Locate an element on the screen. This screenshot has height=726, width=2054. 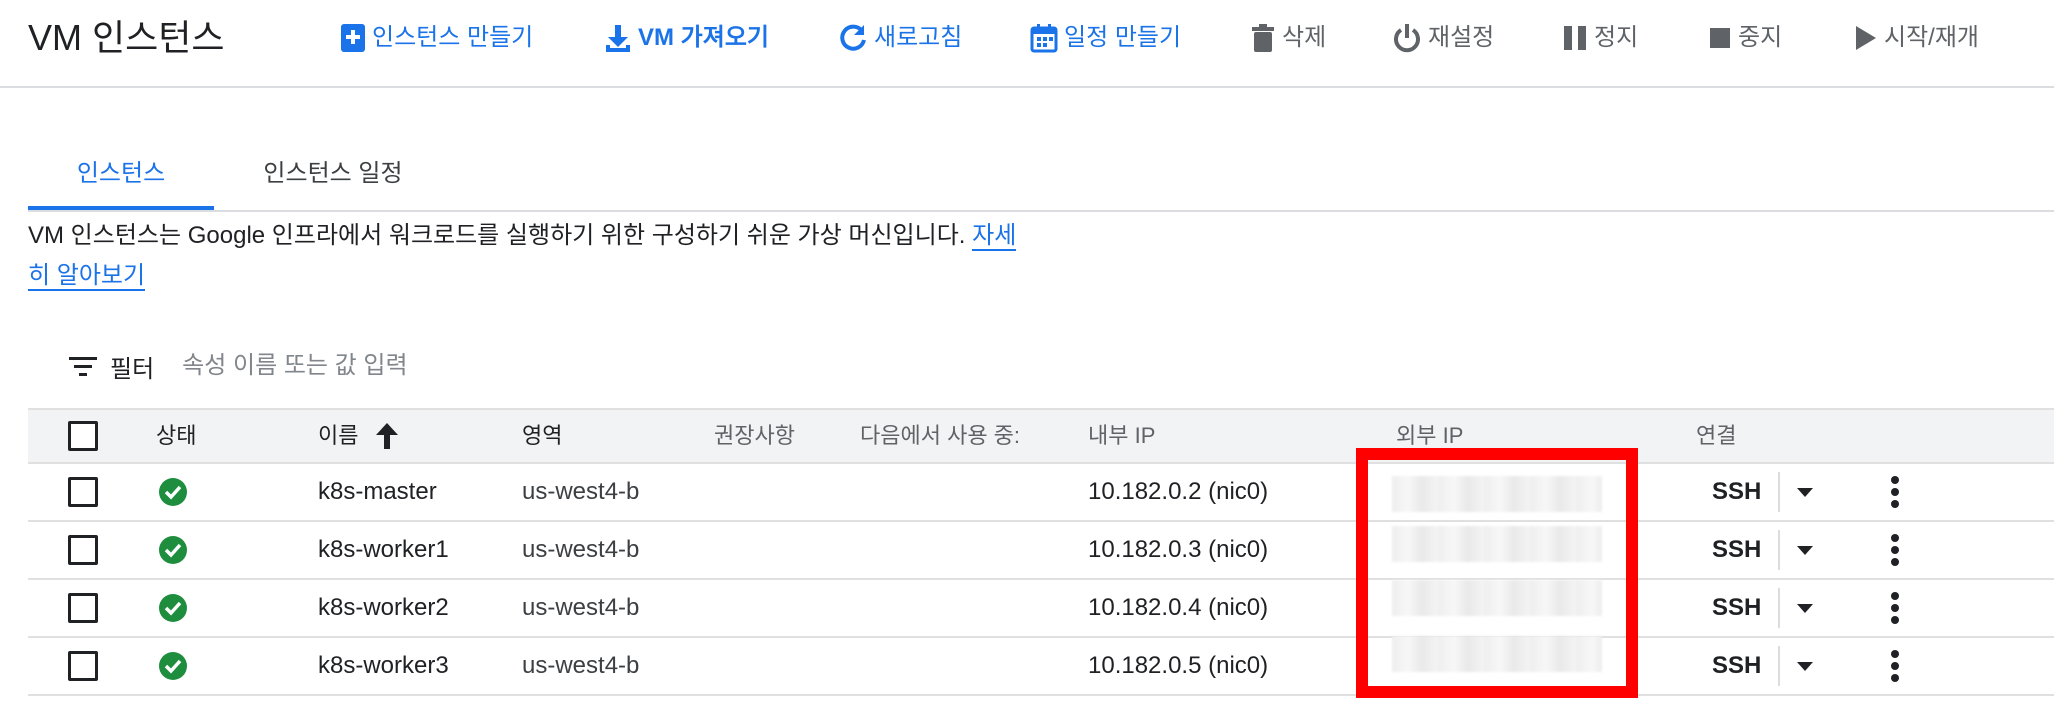
import-vm-button: VM 가져오기 is located at coordinates (686, 38).